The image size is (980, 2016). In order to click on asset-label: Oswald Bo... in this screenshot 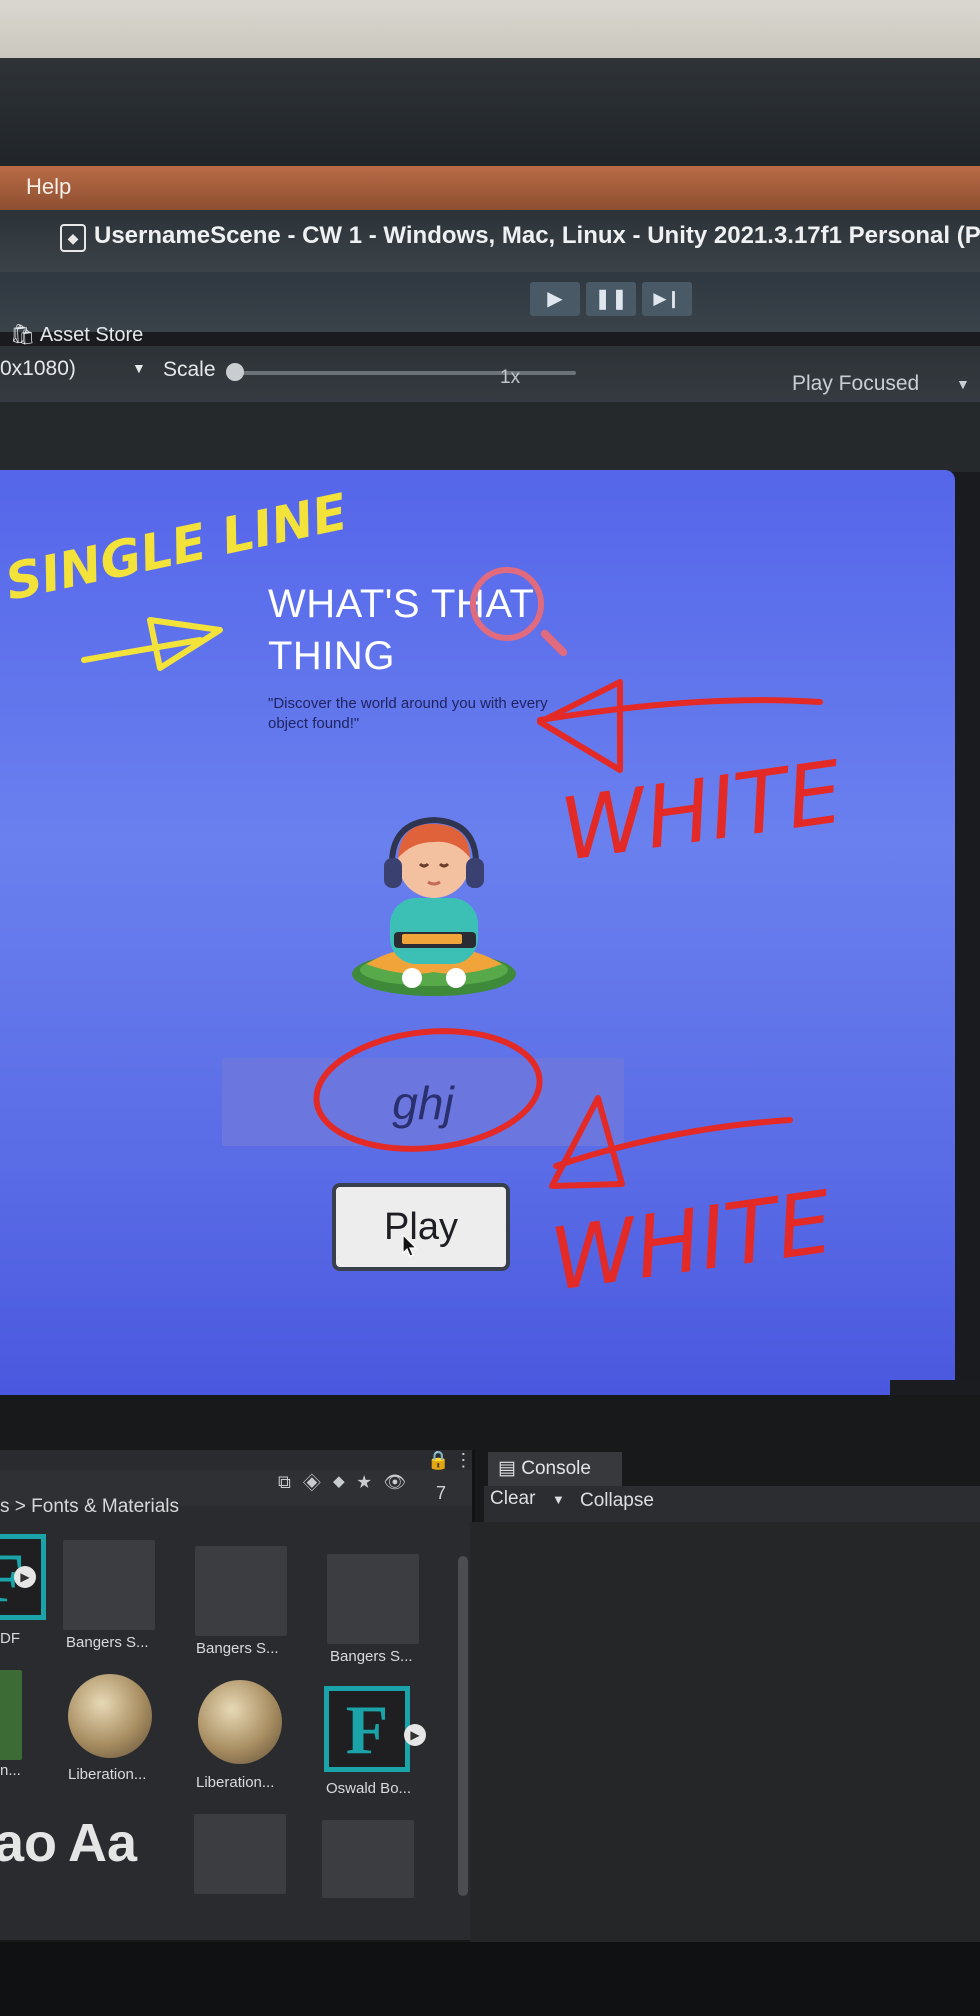, I will do `click(369, 1788)`.